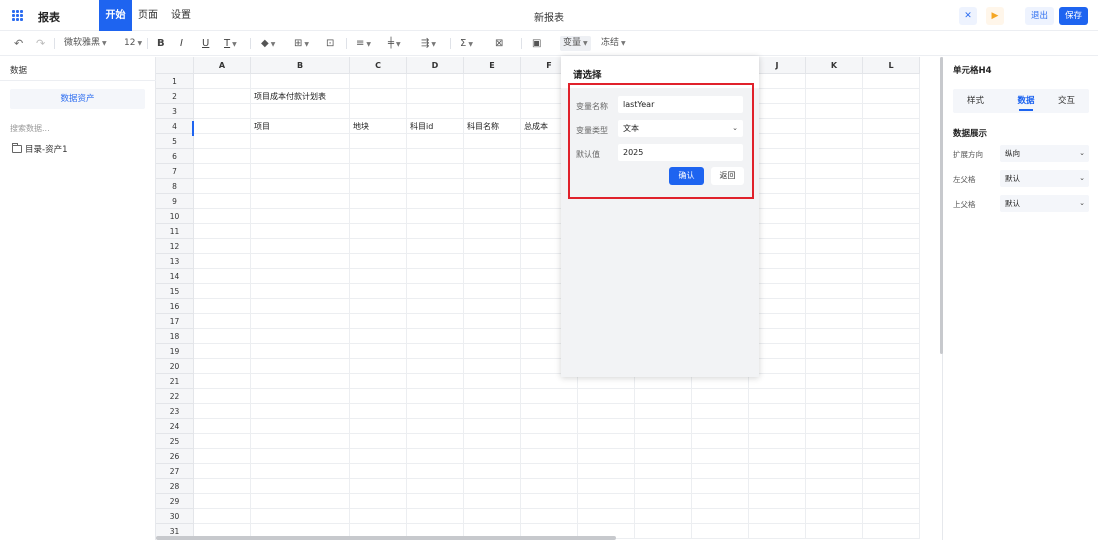 Image resolution: width=1098 pixels, height=540 pixels. I want to click on cell-b2: 项目成本付款计划表, so click(290, 96).